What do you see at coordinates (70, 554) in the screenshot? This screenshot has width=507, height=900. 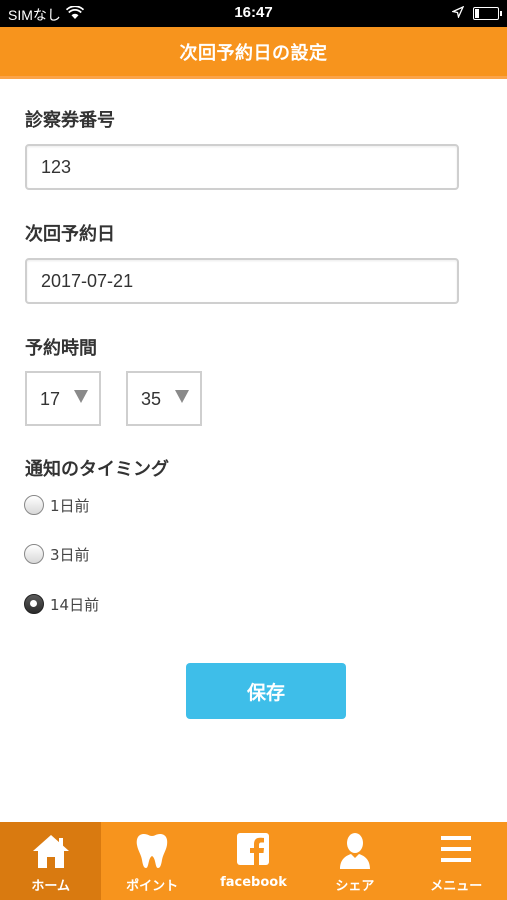 I see `timing-option-label: 3日前` at bounding box center [70, 554].